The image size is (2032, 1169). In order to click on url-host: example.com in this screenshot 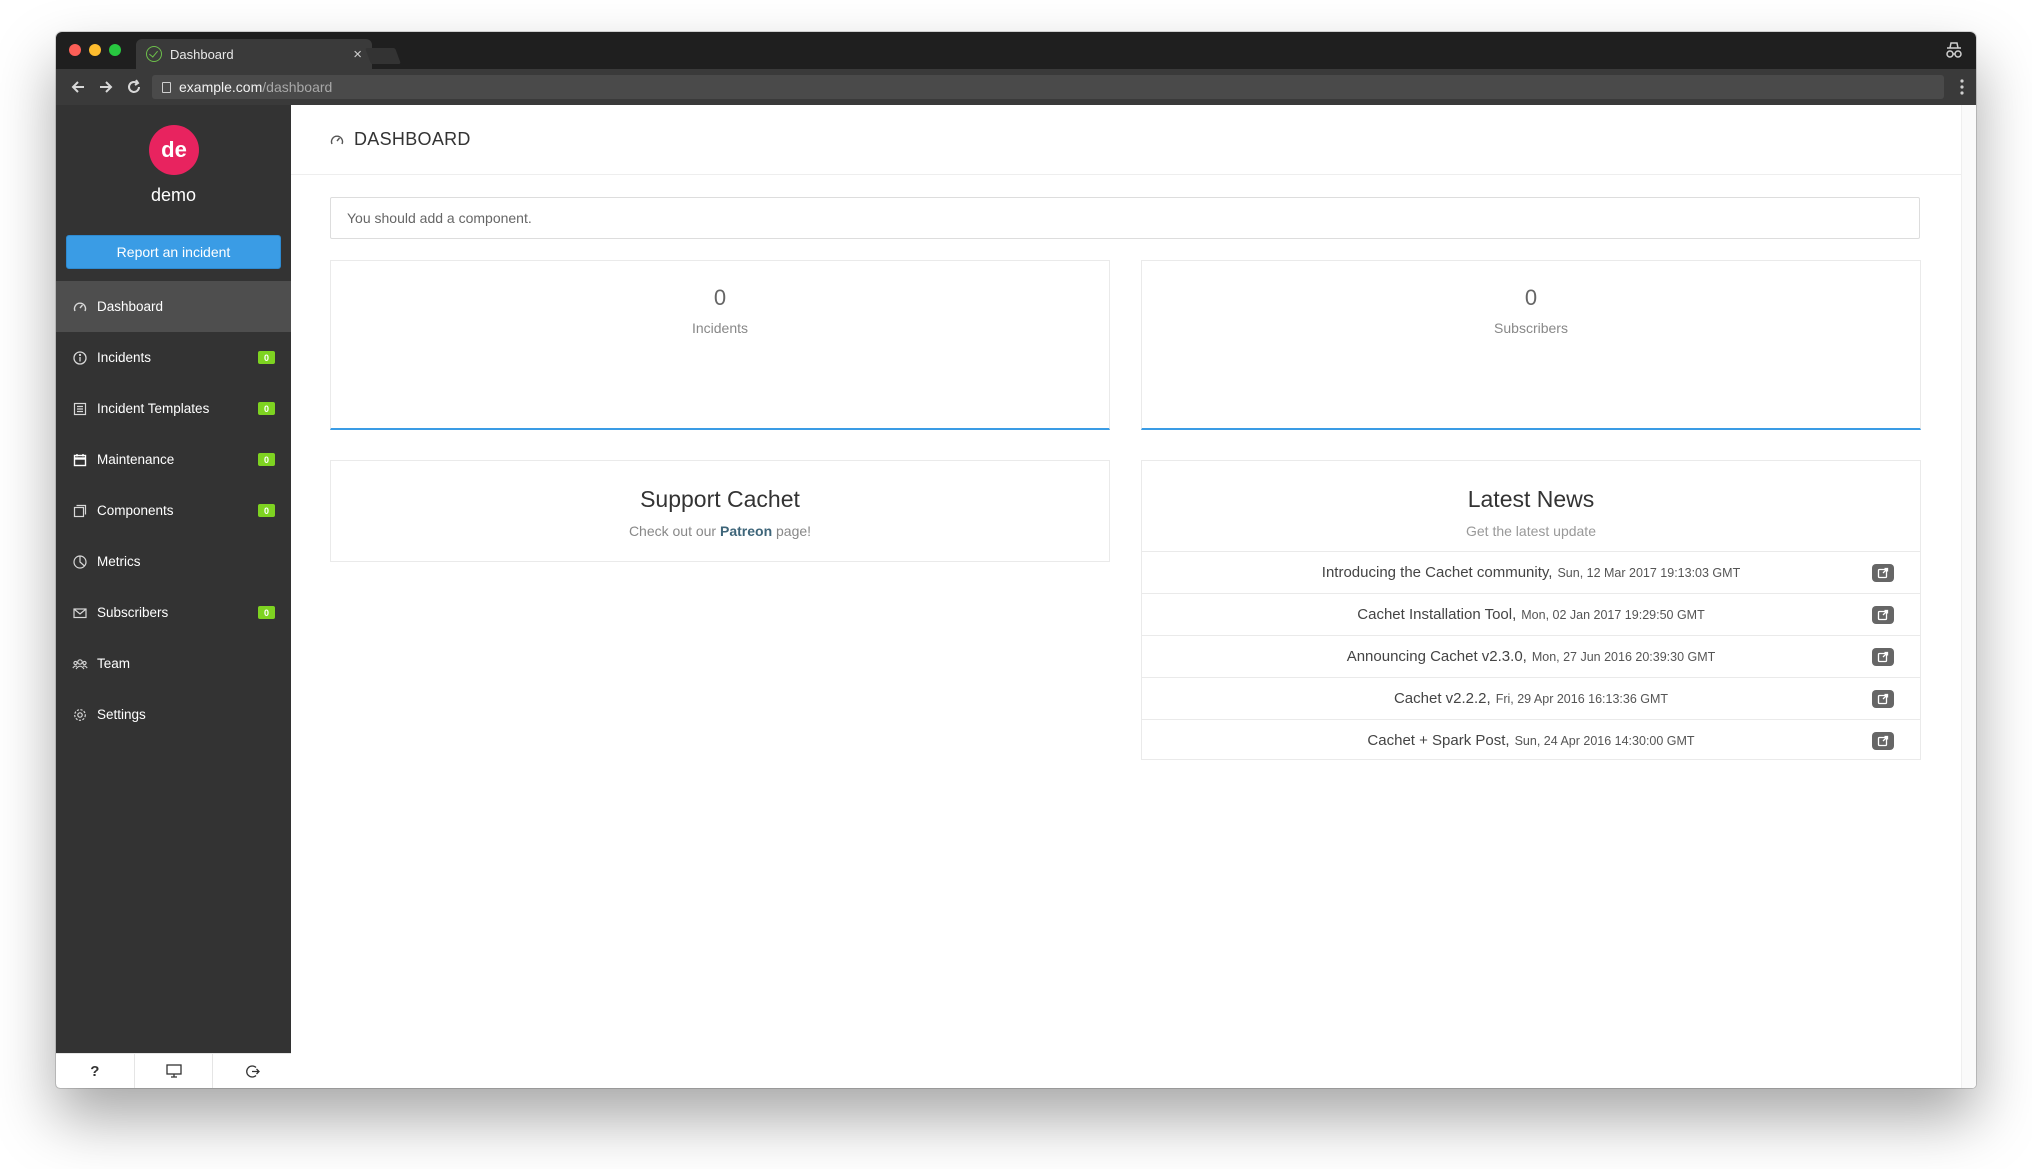, I will do `click(221, 87)`.